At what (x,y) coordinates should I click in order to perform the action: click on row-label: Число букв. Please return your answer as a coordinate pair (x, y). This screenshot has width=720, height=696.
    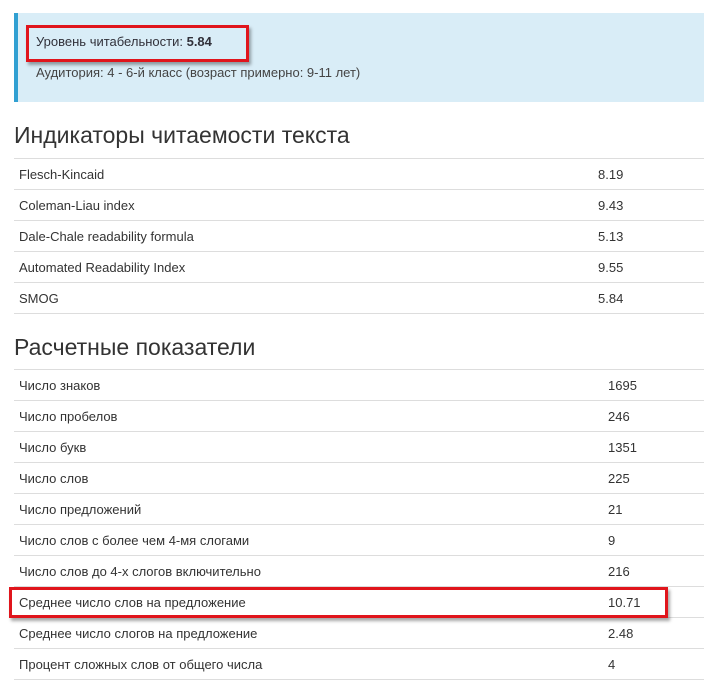
    Looking at the image, I should click on (311, 447).